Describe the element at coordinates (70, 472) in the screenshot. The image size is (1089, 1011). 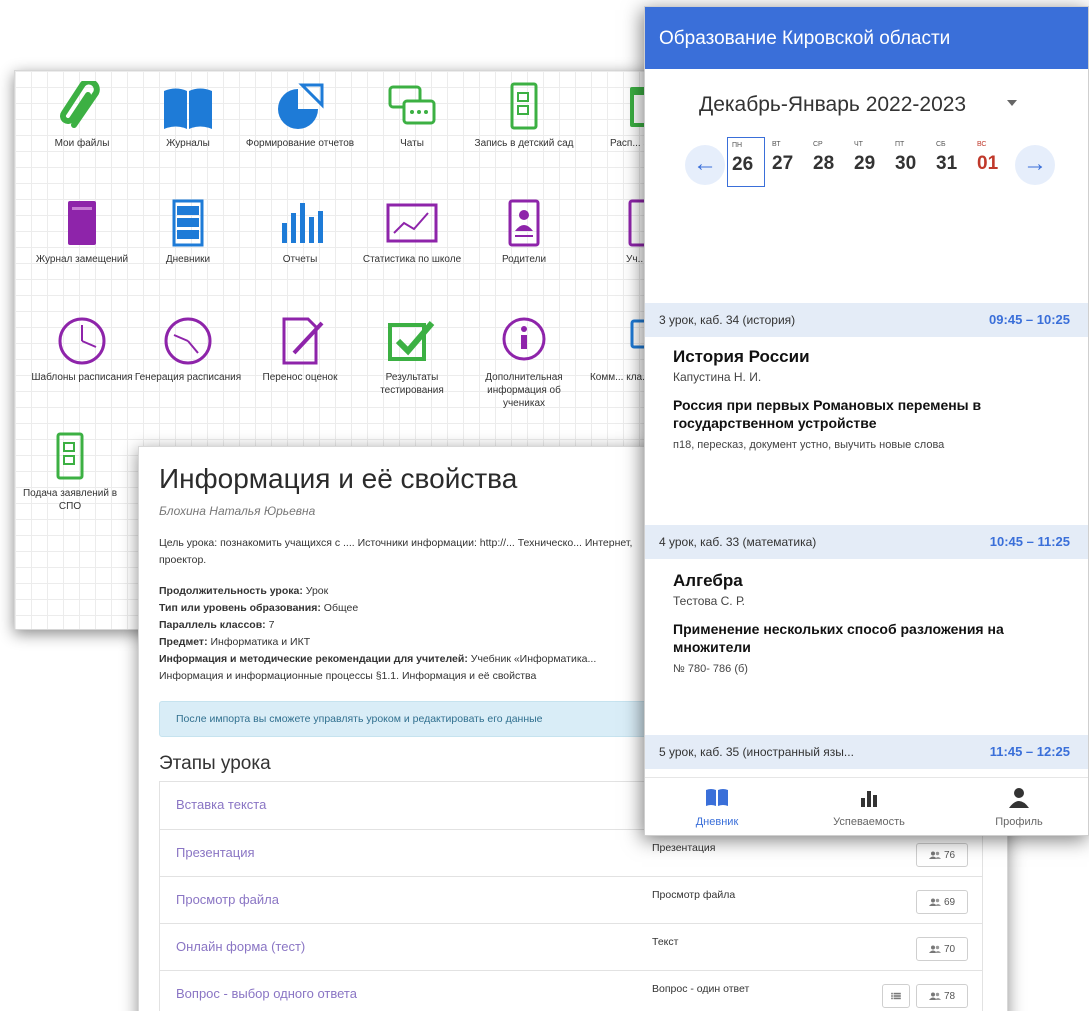
I see `tile-spo-applications: Подача заявлений в СПО` at that location.